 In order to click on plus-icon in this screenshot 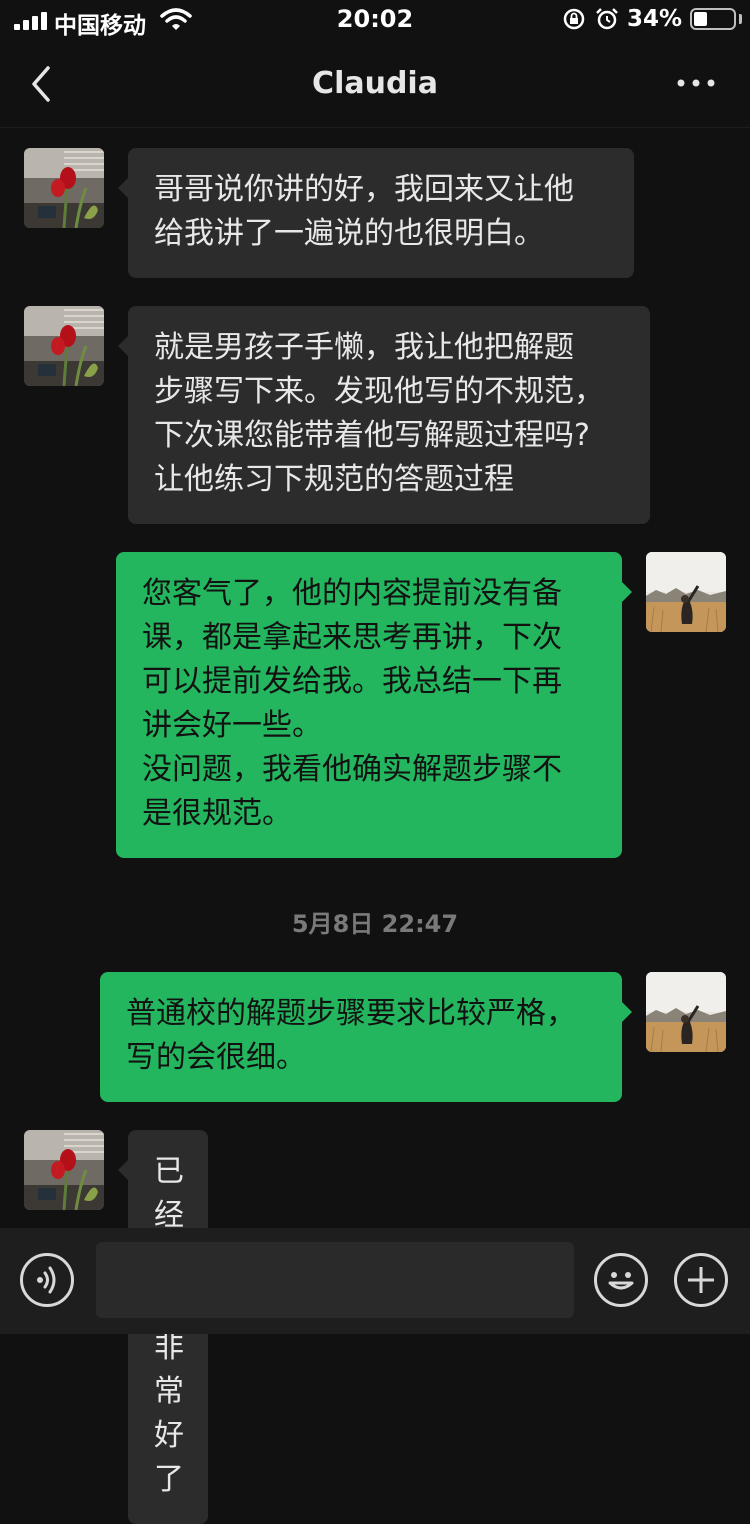, I will do `click(701, 1280)`.